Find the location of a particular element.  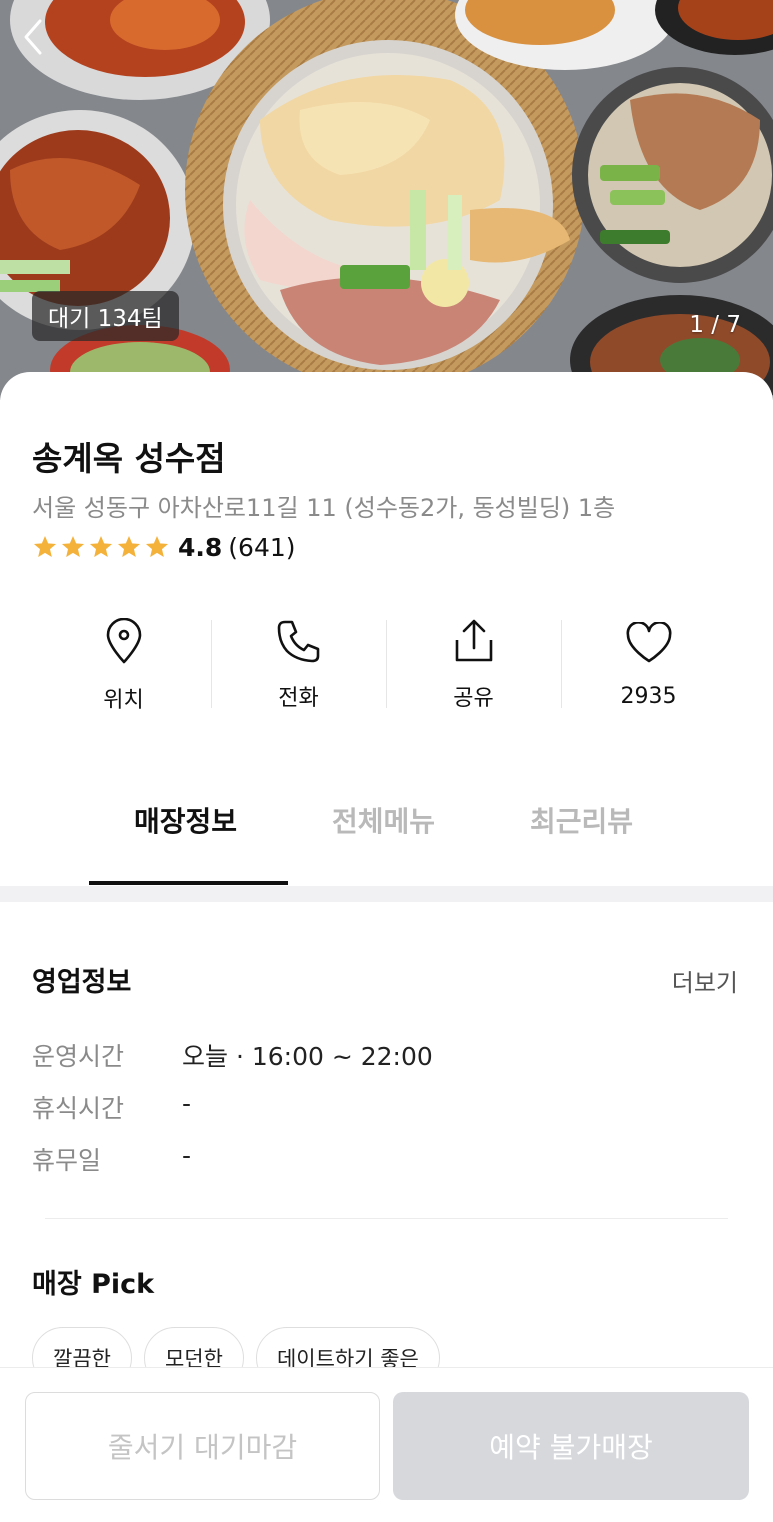

hours-value: 오늘 · 16:00 ~ 22:00 is located at coordinates (307, 1056).